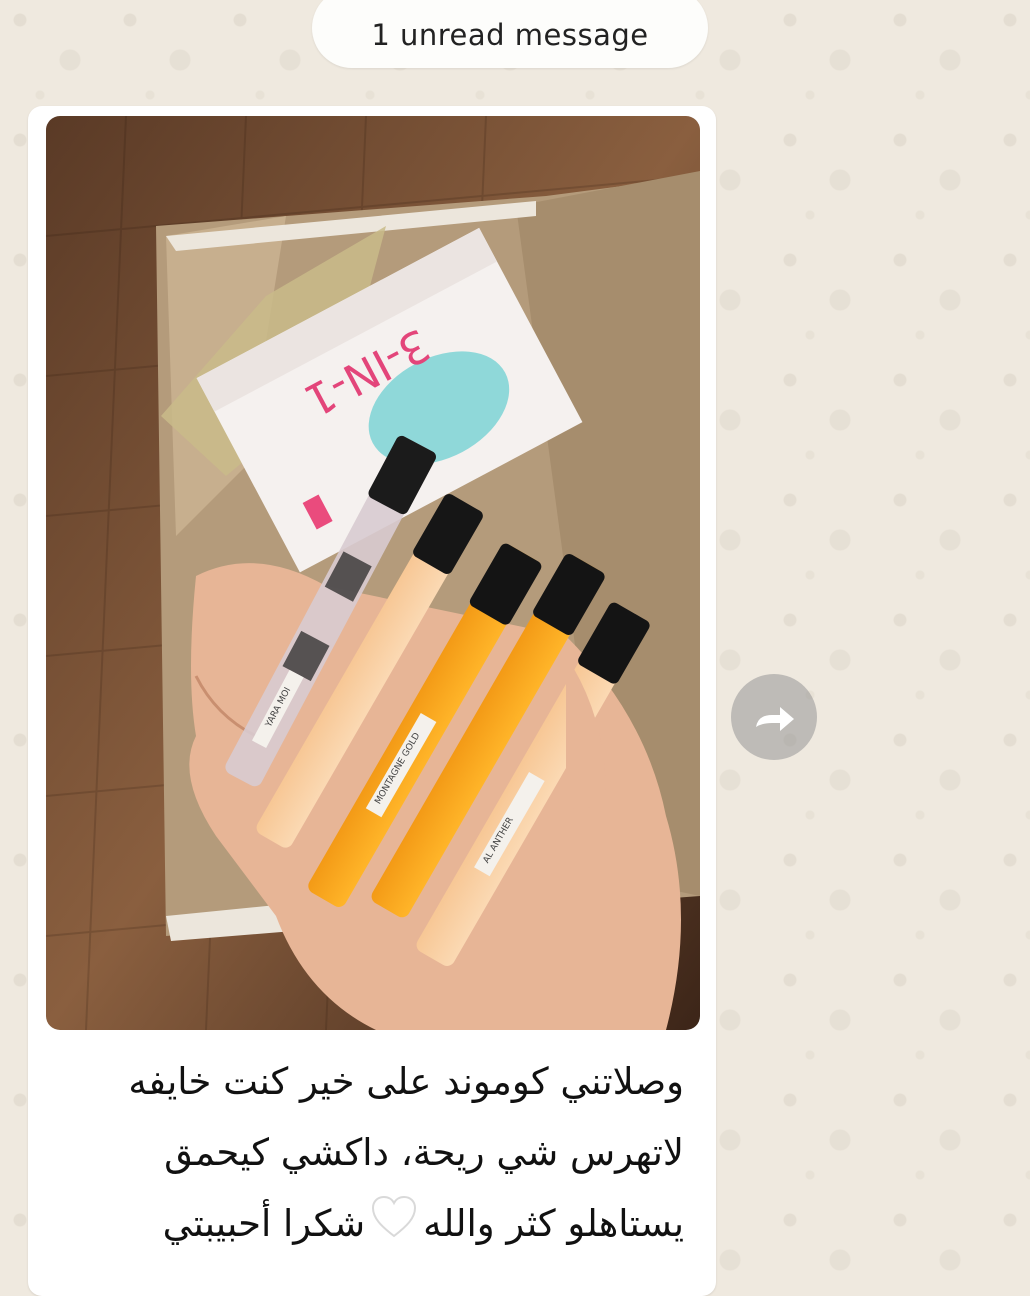 This screenshot has width=1030, height=1296. I want to click on white-heart-icon, so click(394, 1225).